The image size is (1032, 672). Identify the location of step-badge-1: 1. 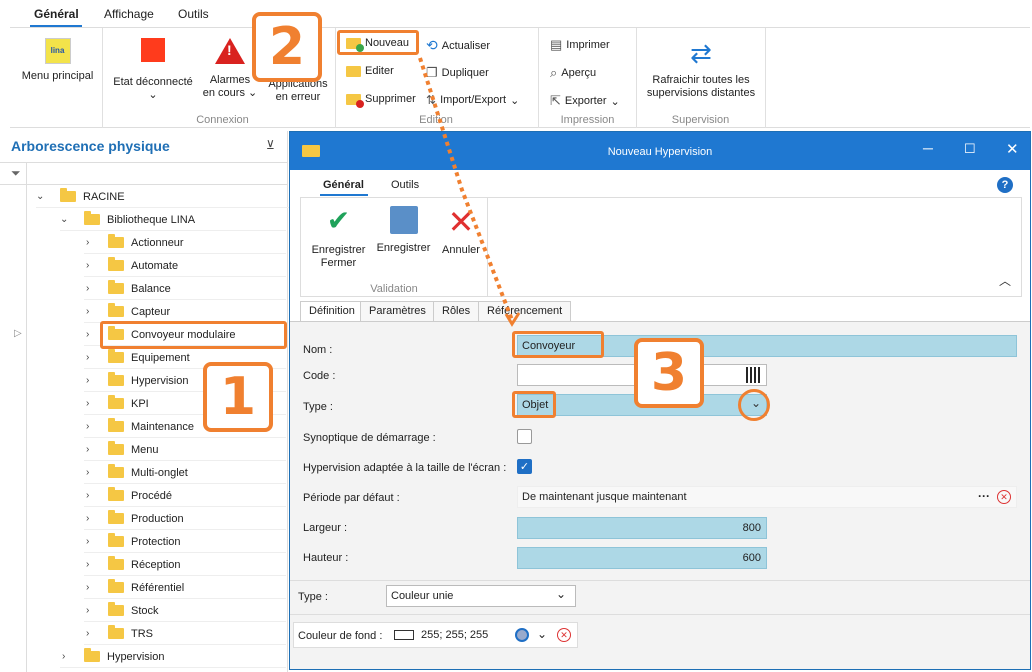
(238, 397).